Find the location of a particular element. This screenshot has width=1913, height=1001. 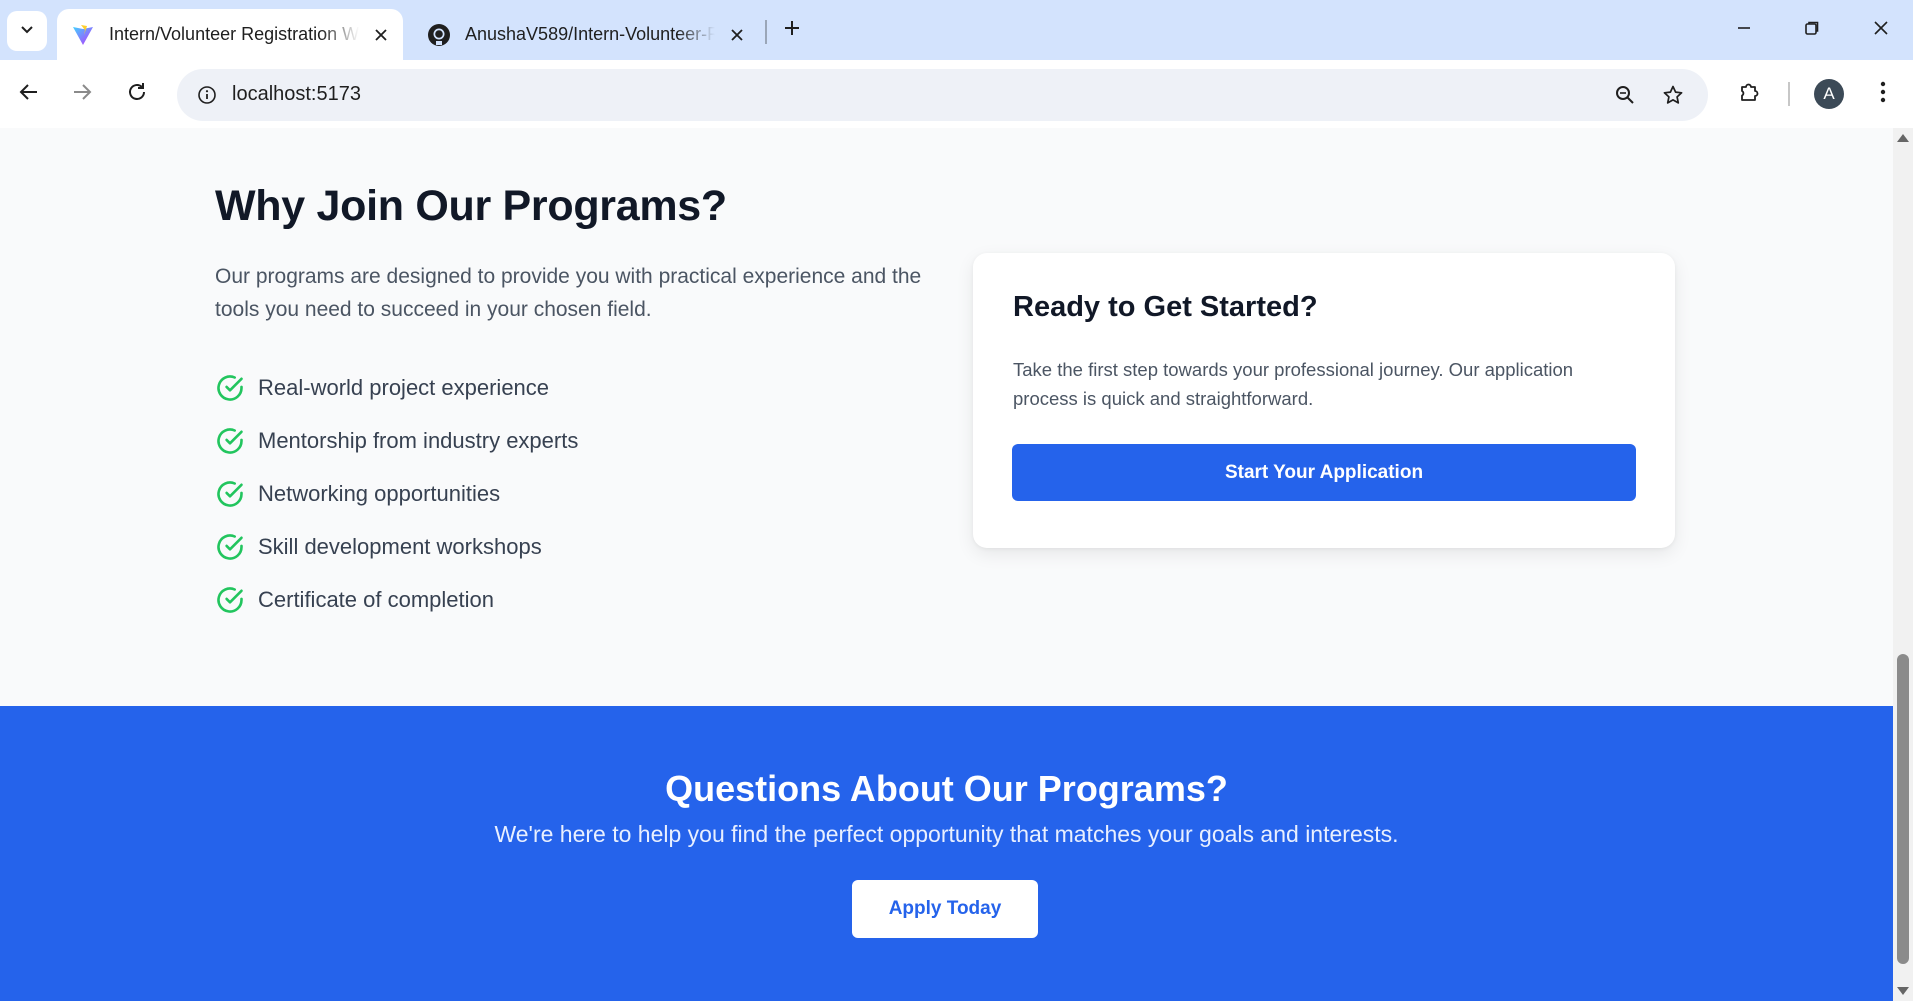

minimize-icon is located at coordinates (1744, 30).